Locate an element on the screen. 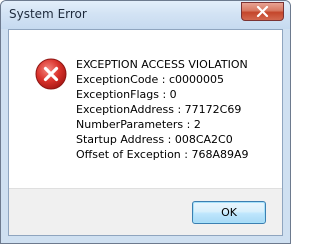  close-icon is located at coordinates (262, 11).